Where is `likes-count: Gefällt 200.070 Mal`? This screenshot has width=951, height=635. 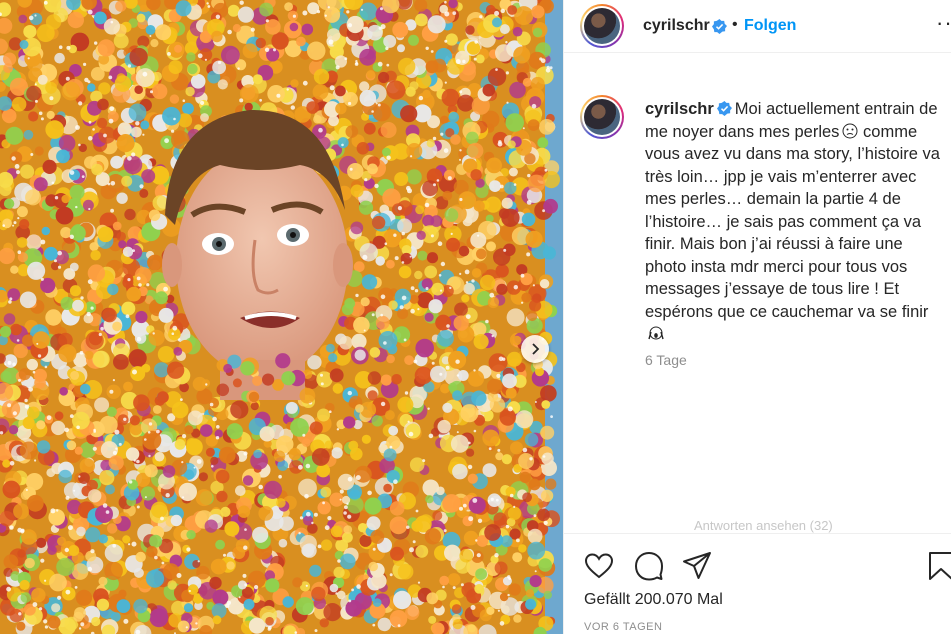
likes-count: Gefällt 200.070 Mal is located at coordinates (653, 600).